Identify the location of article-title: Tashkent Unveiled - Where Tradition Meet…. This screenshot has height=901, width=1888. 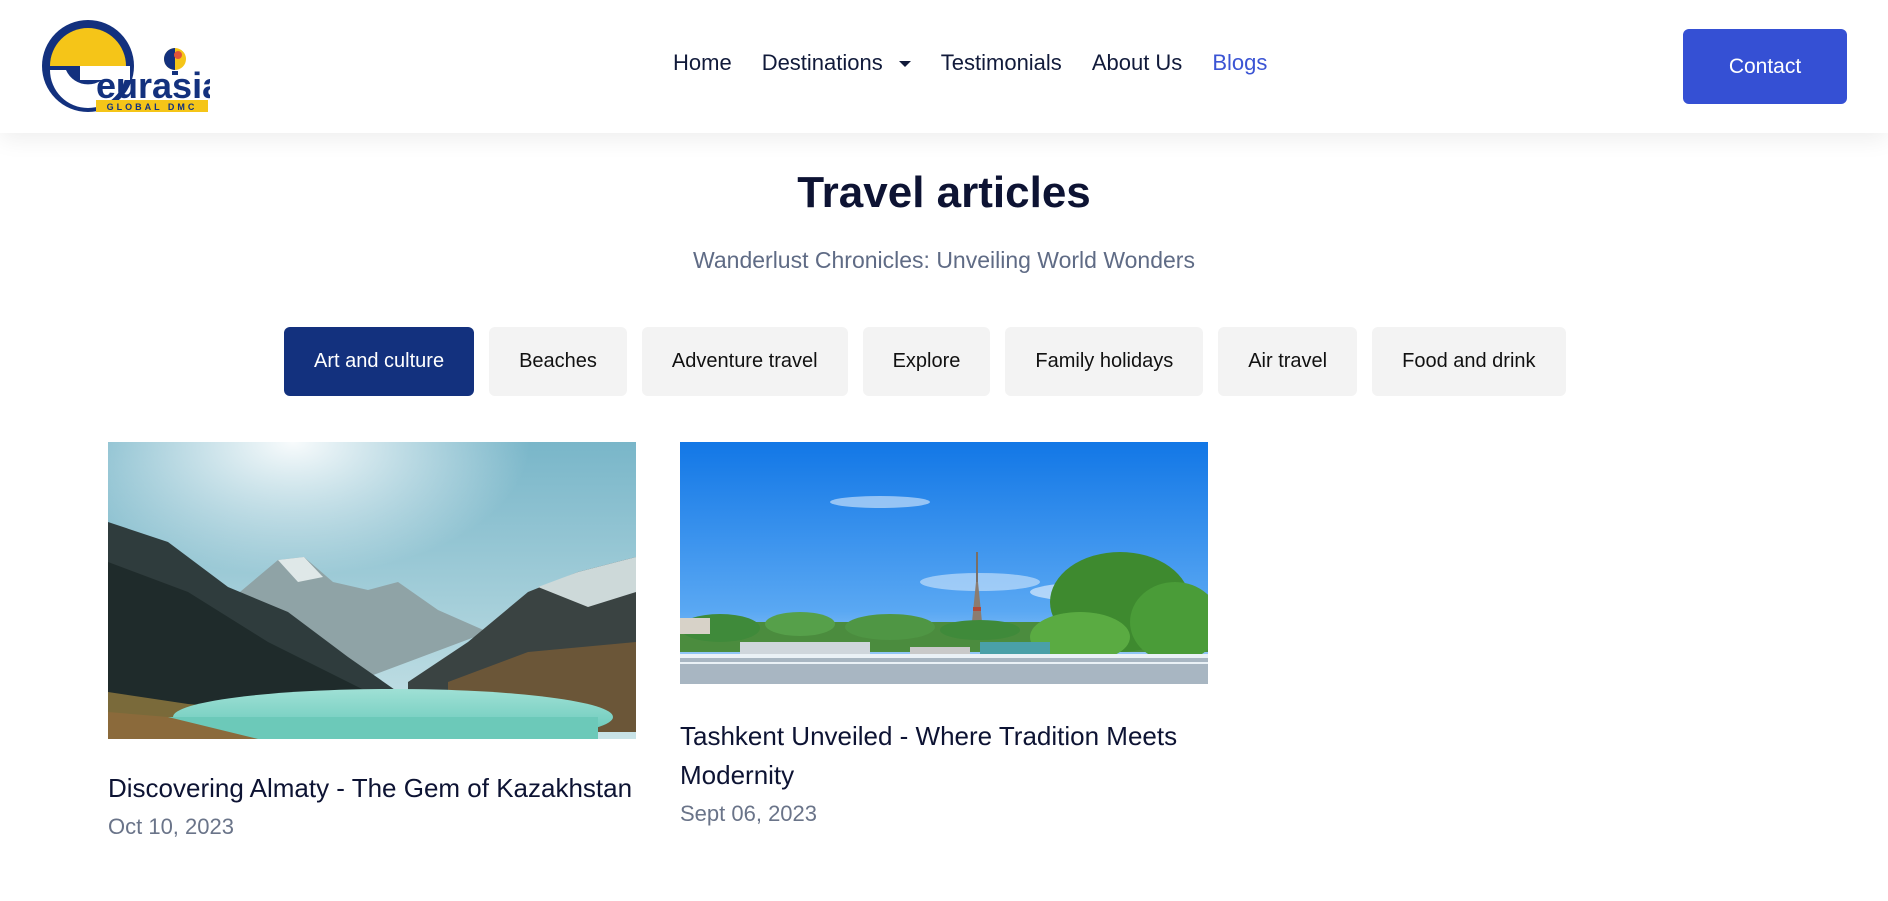
(944, 756).